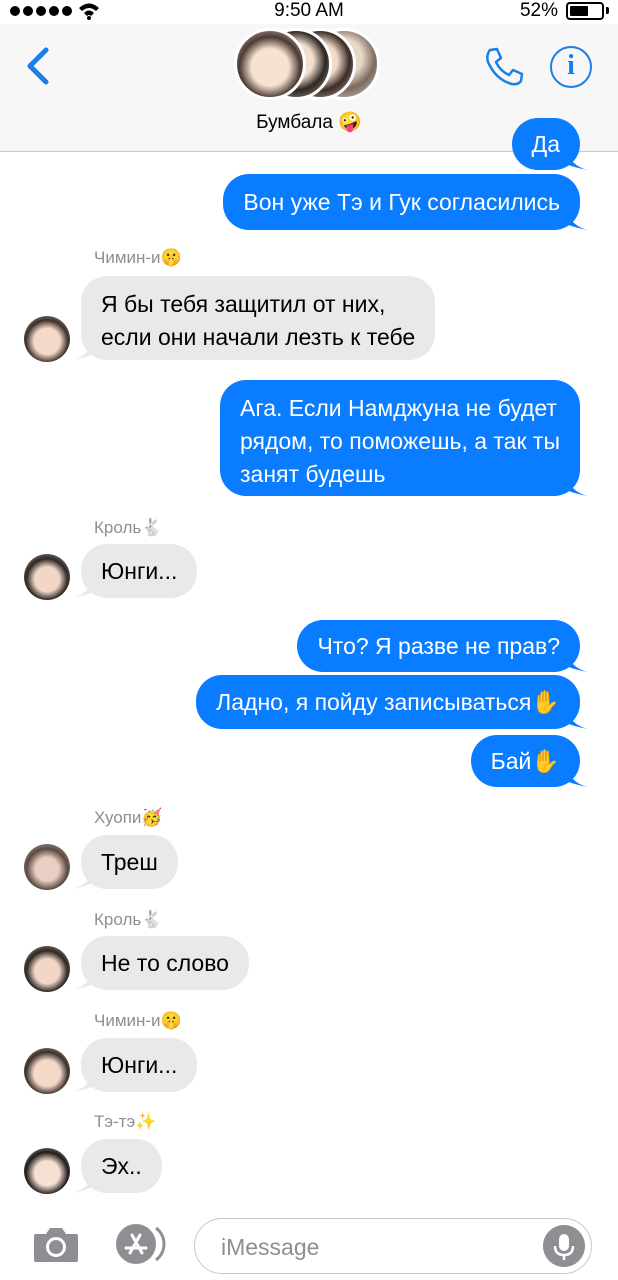 Image resolution: width=618 pixels, height=1280 pixels. Describe the element at coordinates (538, 10) in the screenshot. I see `battery-percentage: 52%` at that location.